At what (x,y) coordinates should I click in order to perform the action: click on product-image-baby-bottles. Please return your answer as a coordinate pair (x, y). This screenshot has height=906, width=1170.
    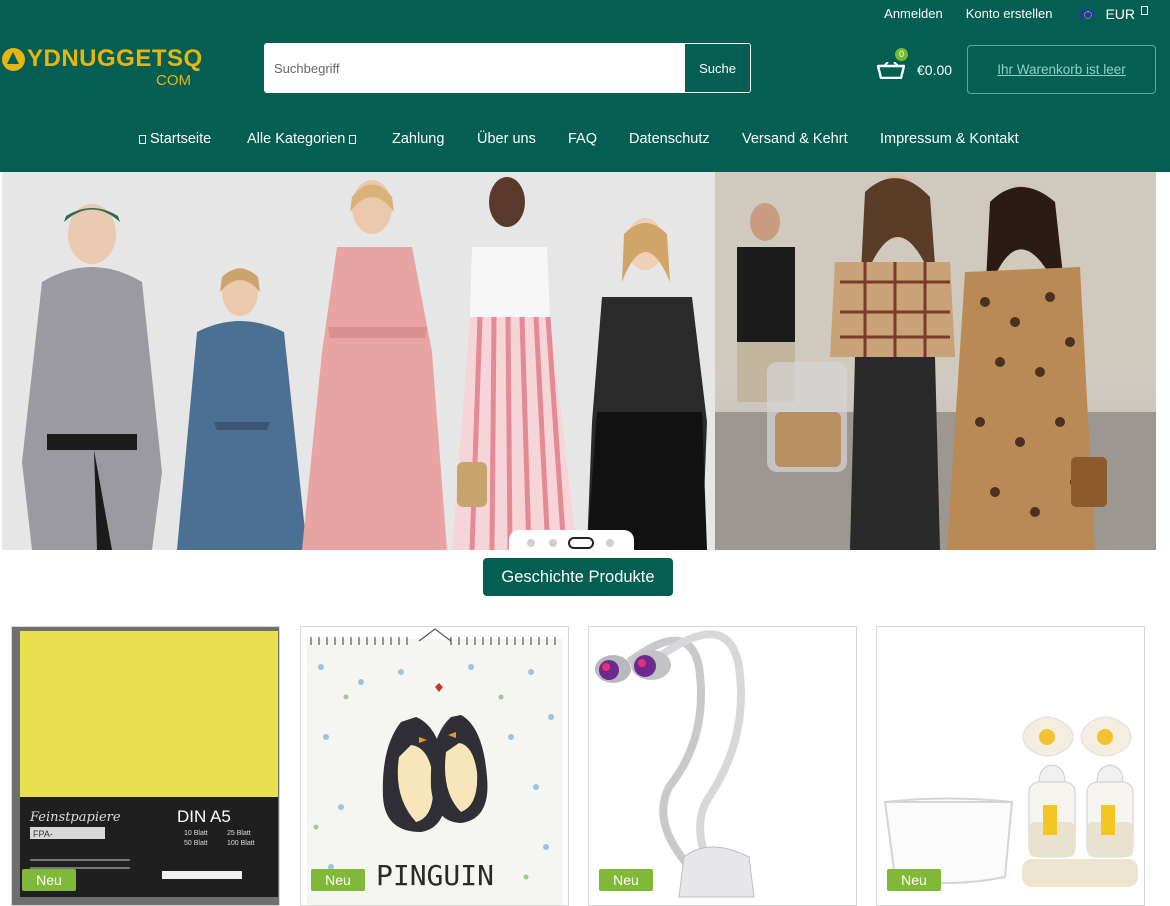
    Looking at the image, I should click on (1010, 801).